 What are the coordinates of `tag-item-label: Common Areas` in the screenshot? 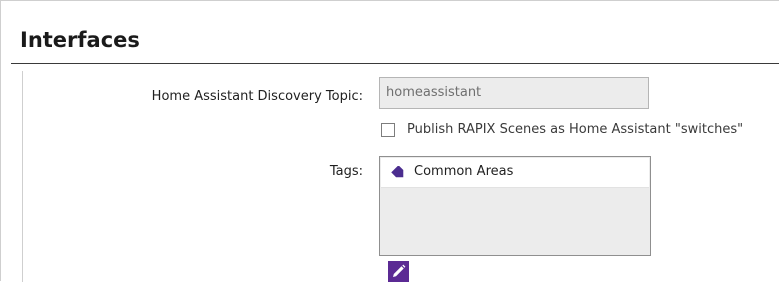 It's located at (464, 171).